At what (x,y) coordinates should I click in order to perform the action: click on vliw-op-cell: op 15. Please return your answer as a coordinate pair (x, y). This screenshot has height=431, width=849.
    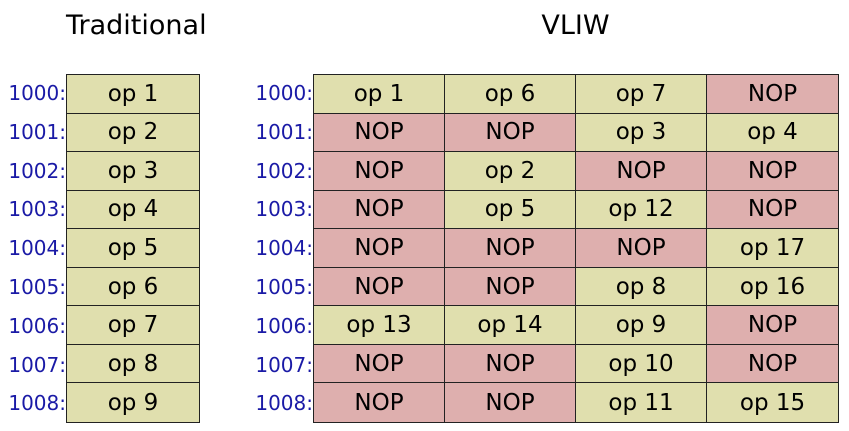
    Looking at the image, I should click on (772, 402).